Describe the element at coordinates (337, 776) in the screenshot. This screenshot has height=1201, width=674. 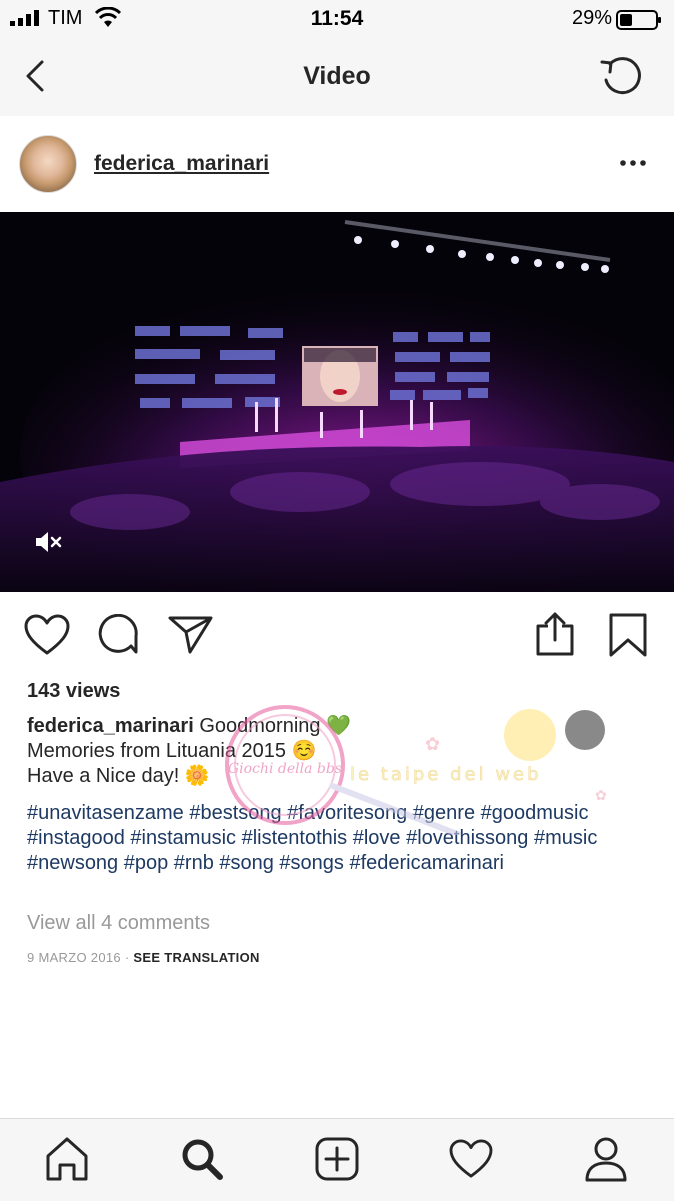
I see `caption-line-3: Have a Nice day! 🌼` at that location.